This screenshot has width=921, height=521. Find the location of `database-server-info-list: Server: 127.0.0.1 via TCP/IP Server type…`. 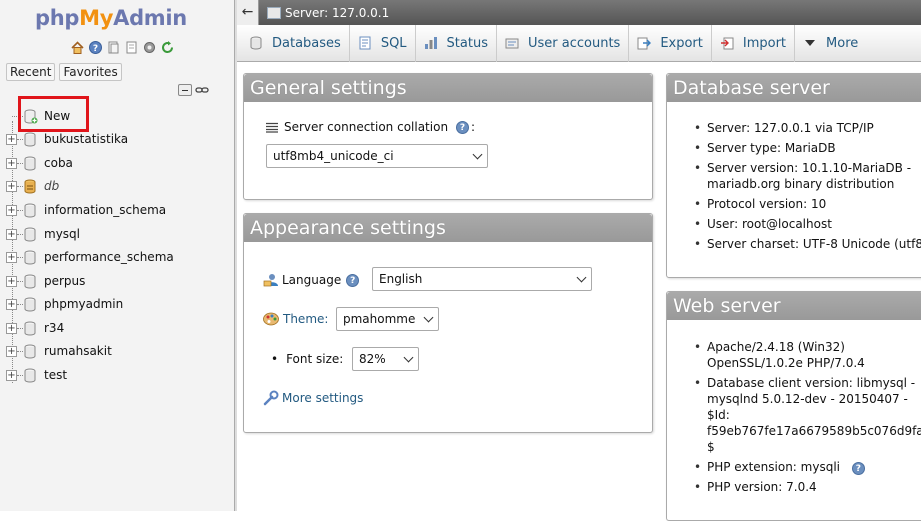

database-server-info-list: Server: 127.0.0.1 via TCP/IP Server type… is located at coordinates (794, 186).